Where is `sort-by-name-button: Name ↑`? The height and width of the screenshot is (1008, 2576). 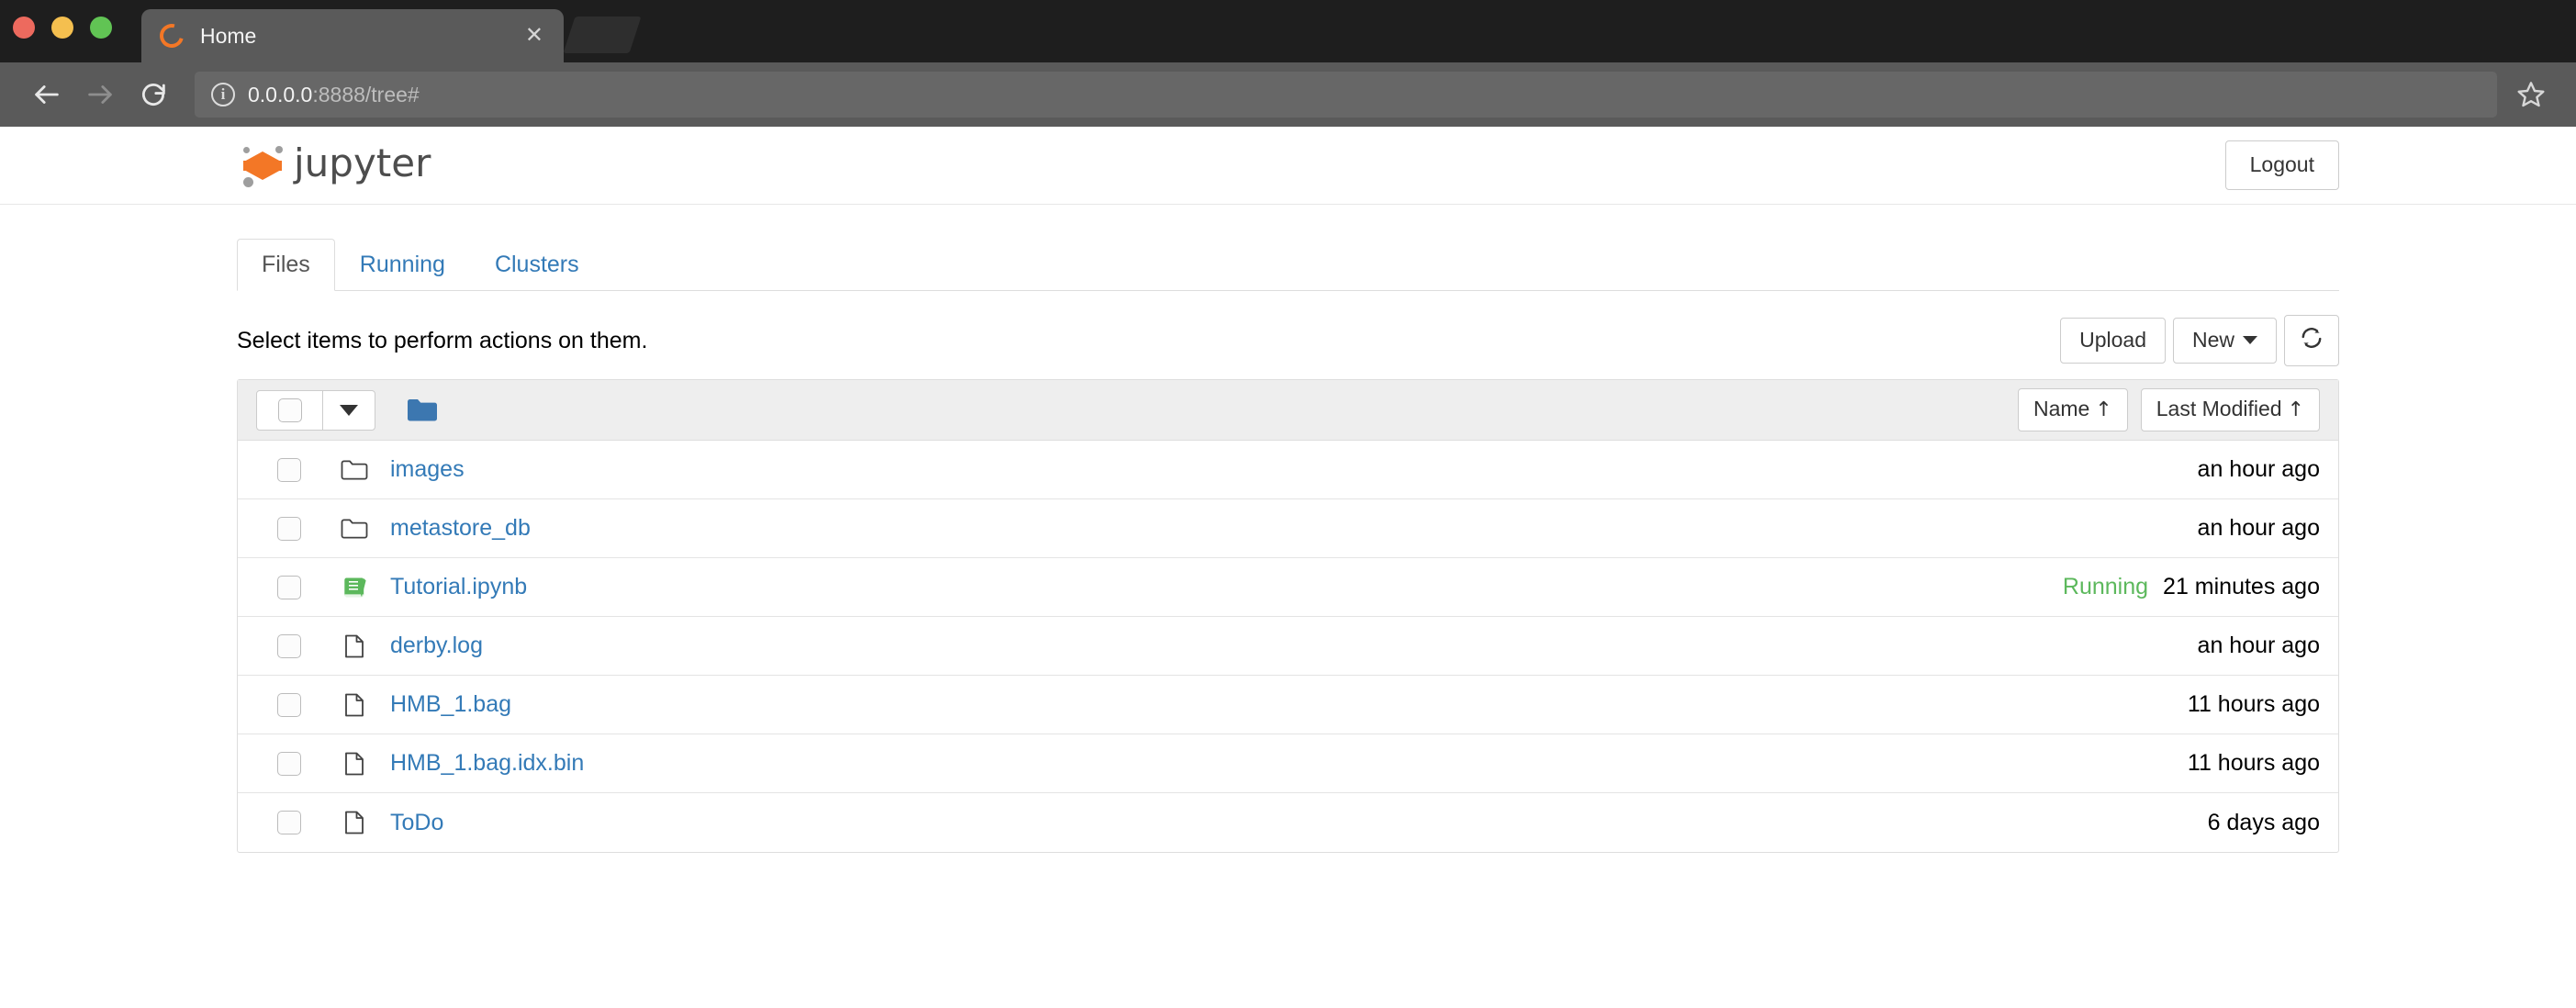
sort-by-name-button: Name ↑ is located at coordinates (2072, 409).